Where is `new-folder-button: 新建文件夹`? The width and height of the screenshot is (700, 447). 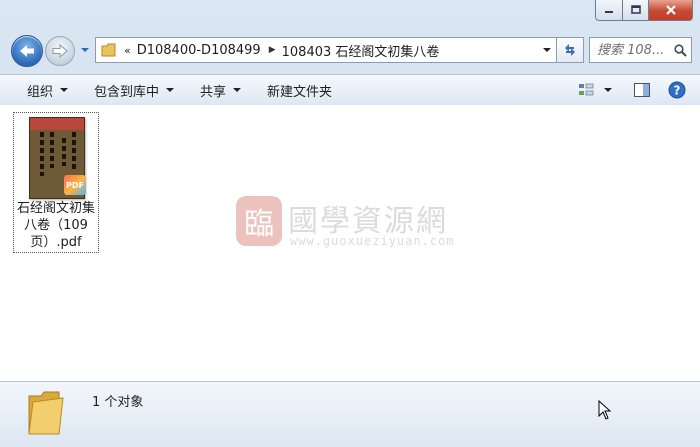 new-folder-button: 新建文件夹 is located at coordinates (299, 90).